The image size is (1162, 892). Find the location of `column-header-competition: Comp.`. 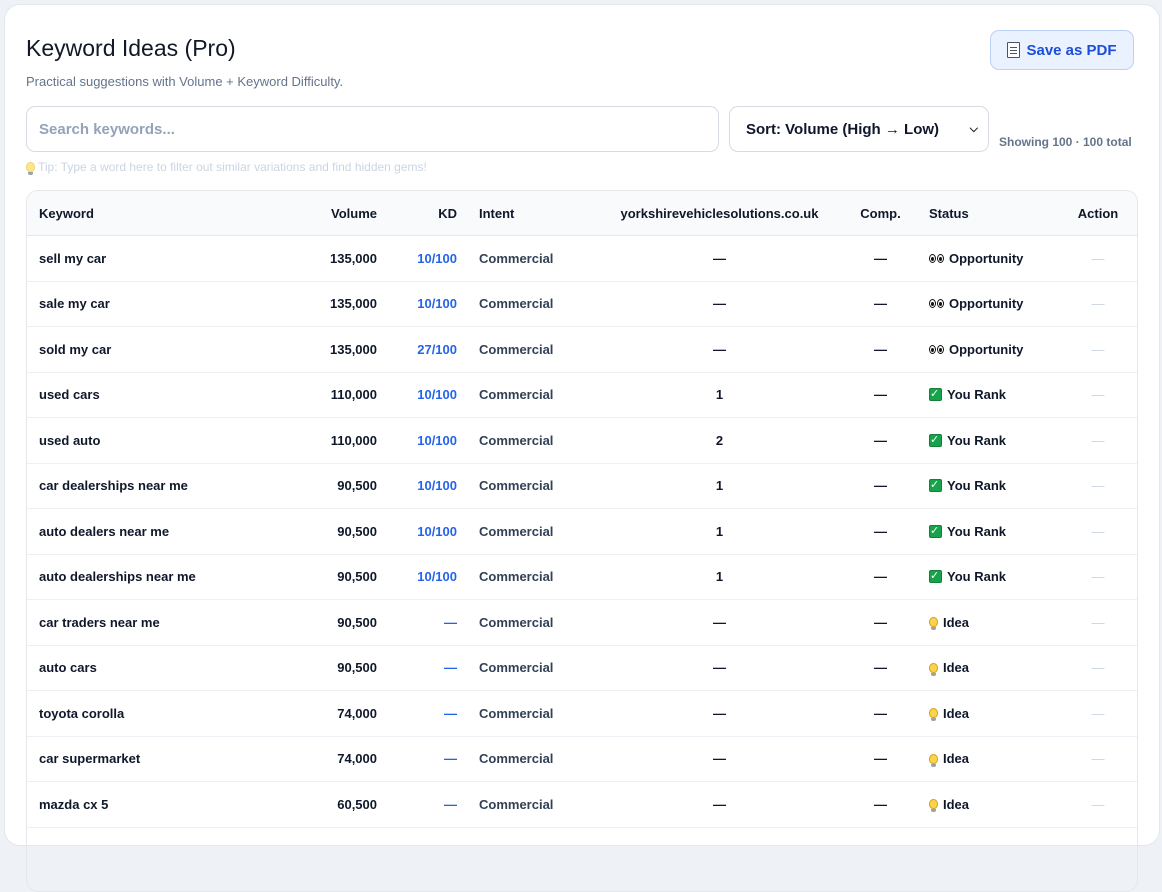

column-header-competition: Comp. is located at coordinates (880, 213).